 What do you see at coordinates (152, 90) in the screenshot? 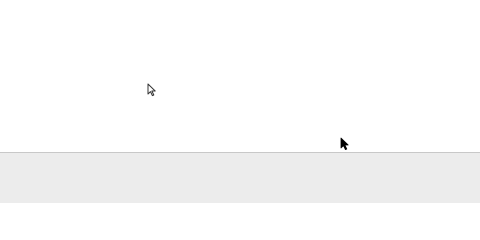
I see `arrow-pointer-outline-icon` at bounding box center [152, 90].